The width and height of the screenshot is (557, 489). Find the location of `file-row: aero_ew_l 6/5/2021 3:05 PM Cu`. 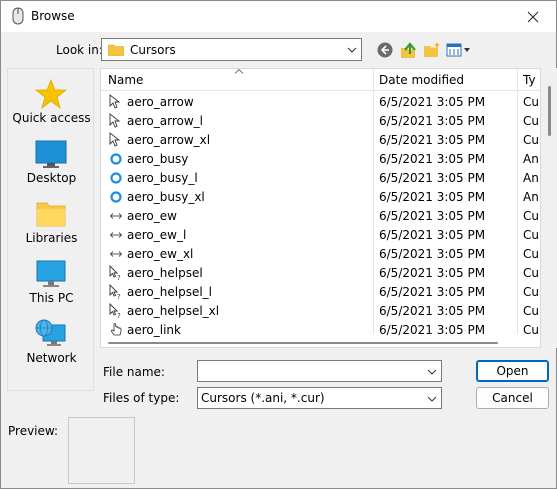

file-row: aero_ew_l 6/5/2021 3:05 PM Cu is located at coordinates (320, 235).